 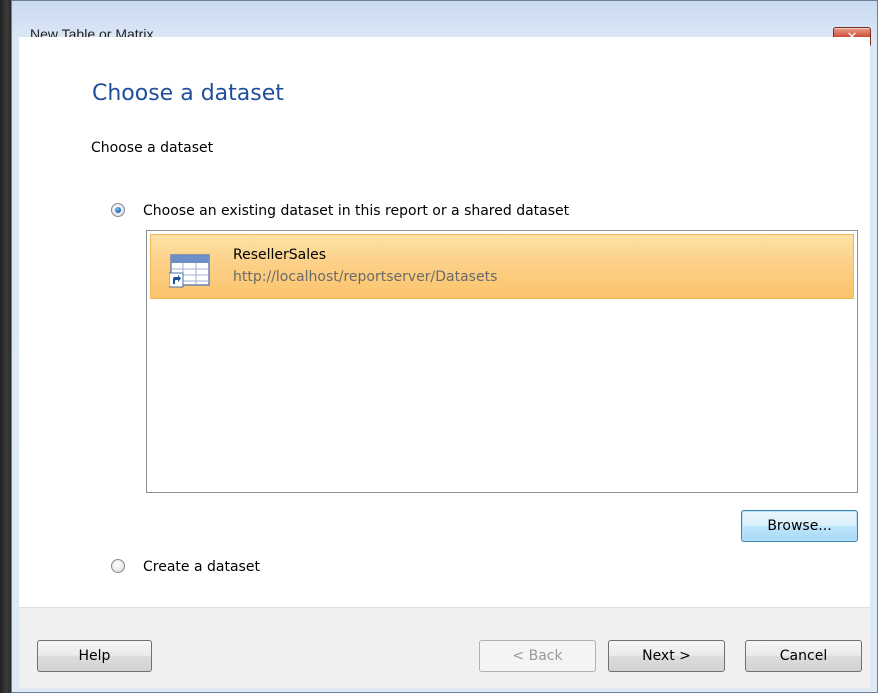 I want to click on title-bar: New Table or Matrix ✕, so click(x=444, y=24).